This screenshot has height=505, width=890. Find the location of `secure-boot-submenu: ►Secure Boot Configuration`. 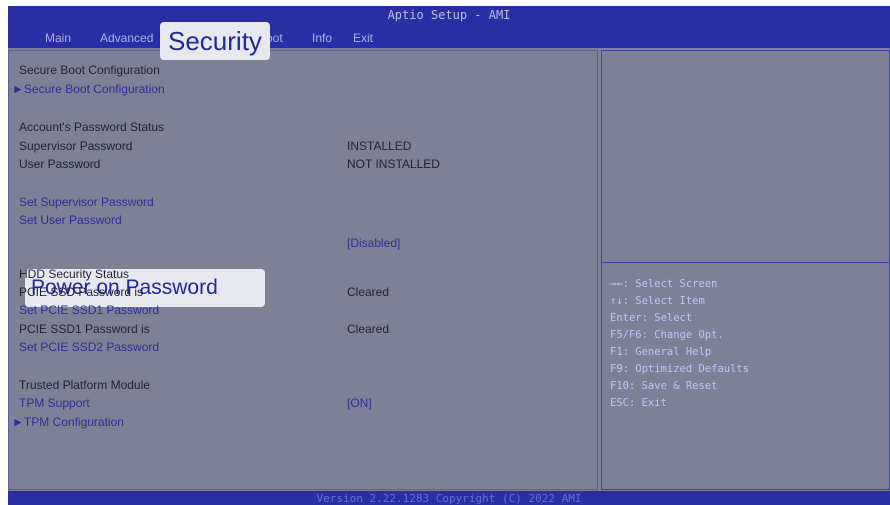

secure-boot-submenu: ►Secure Boot Configuration is located at coordinates (88, 89).